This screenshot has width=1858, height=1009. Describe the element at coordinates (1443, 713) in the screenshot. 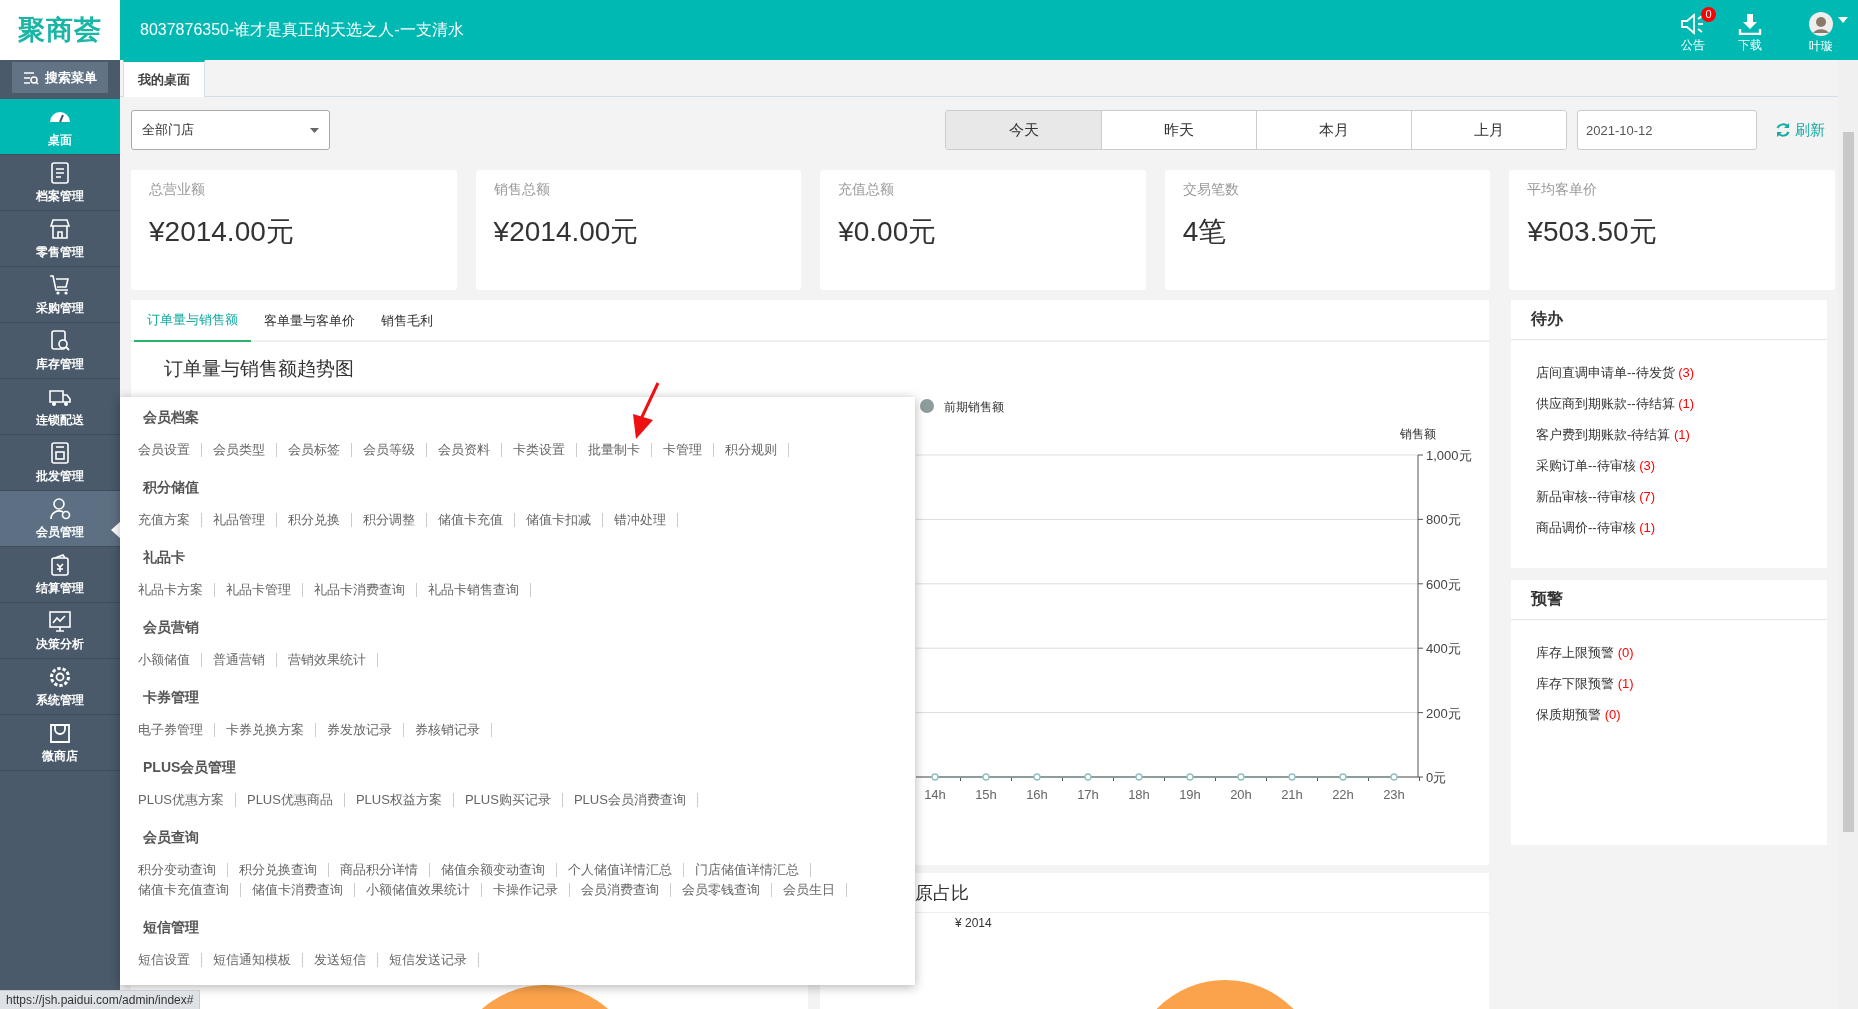

I see `axis-label: 200元` at that location.